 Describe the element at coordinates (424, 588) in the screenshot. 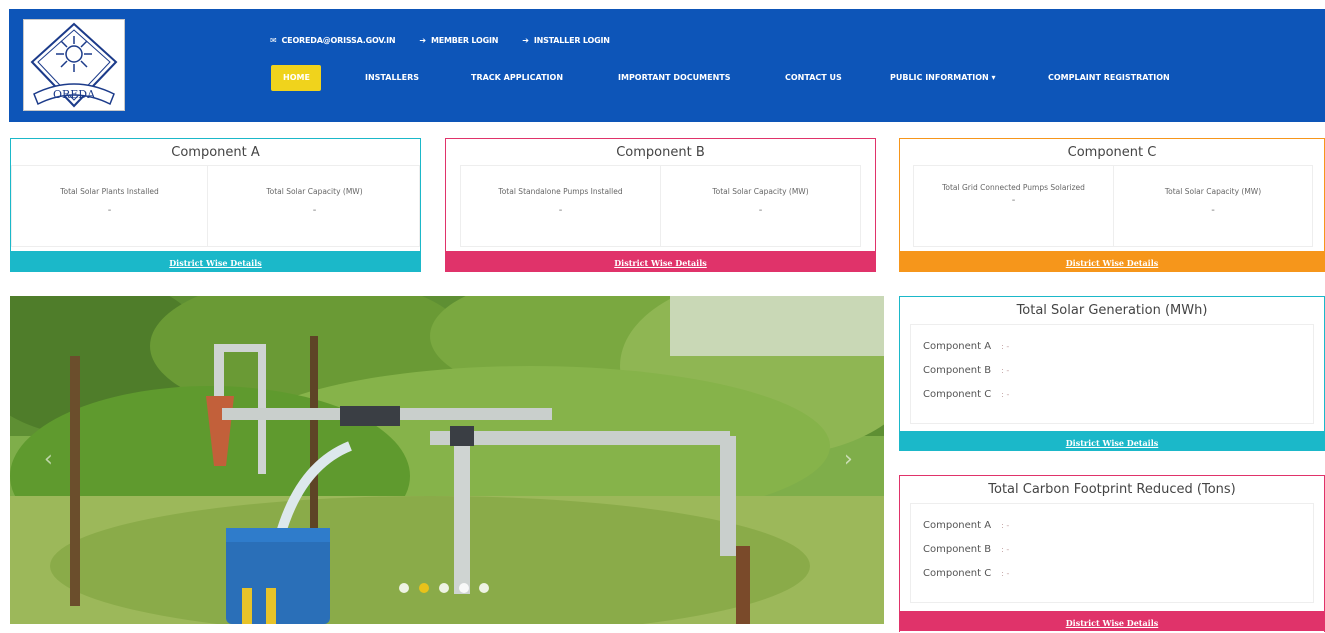

I see `carousel-dot-active` at that location.